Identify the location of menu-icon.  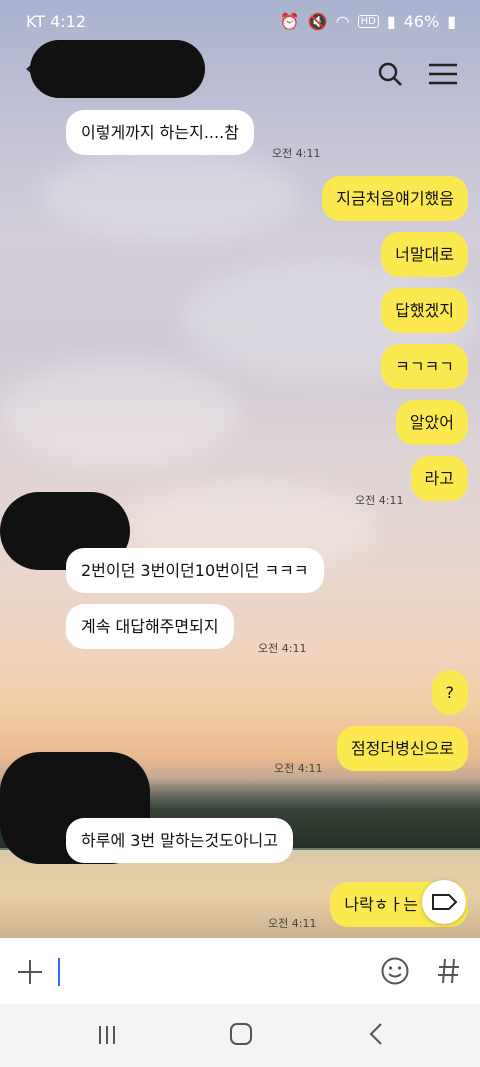
(443, 74).